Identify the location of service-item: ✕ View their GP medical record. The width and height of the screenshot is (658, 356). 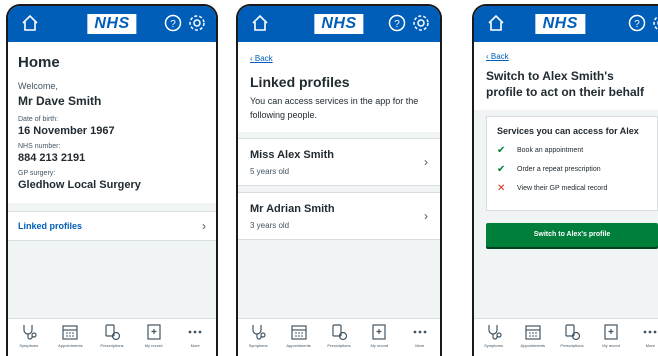
(572, 188).